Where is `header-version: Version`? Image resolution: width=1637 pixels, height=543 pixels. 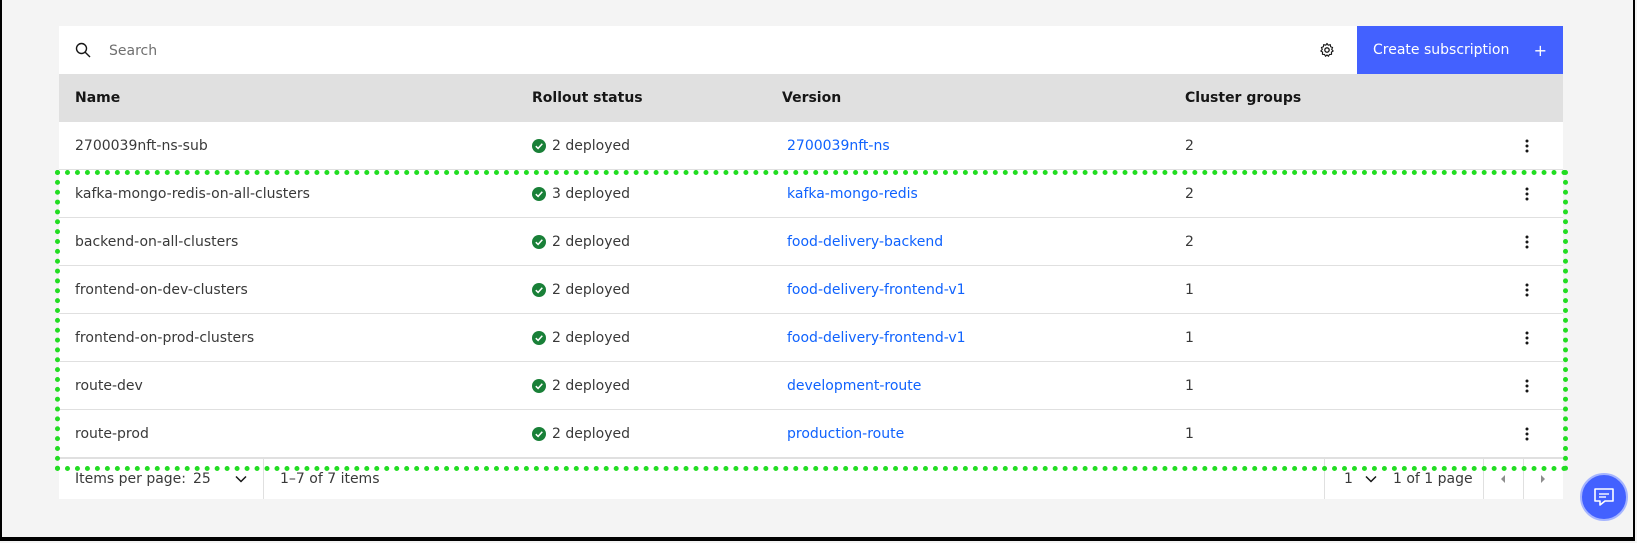 header-version: Version is located at coordinates (811, 98).